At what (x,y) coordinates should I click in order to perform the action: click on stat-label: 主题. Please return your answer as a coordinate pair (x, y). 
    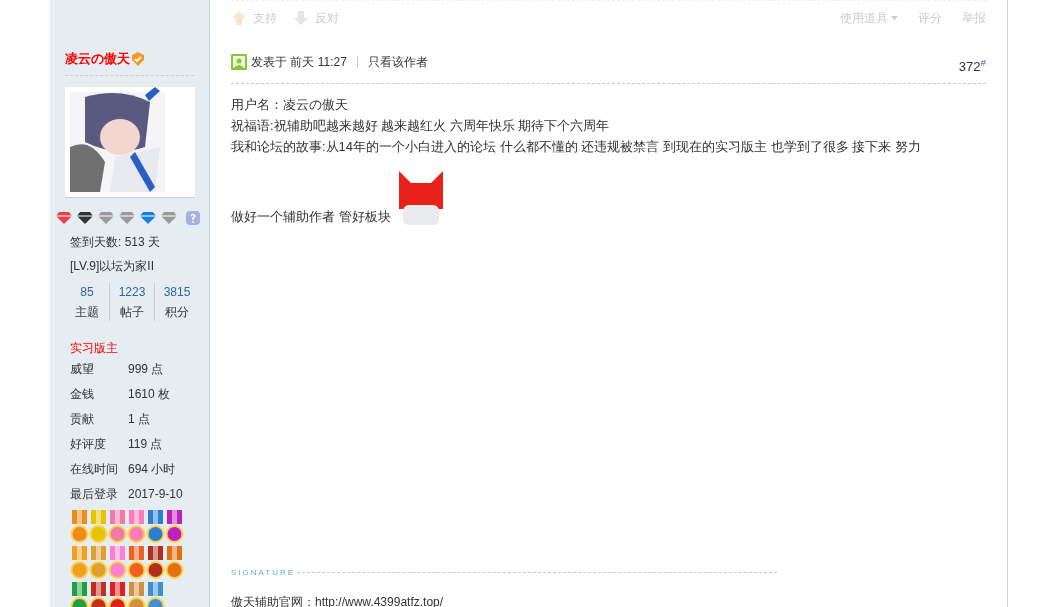
    Looking at the image, I should click on (87, 312).